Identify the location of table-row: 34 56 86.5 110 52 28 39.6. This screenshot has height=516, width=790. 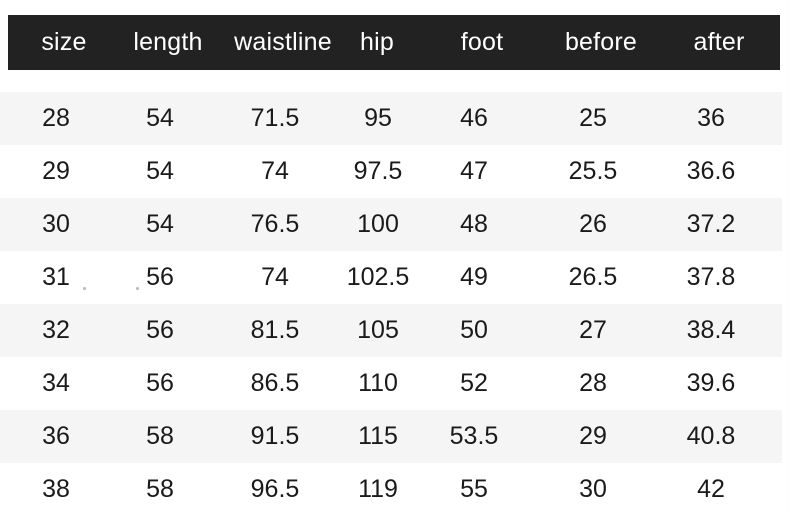
(391, 383).